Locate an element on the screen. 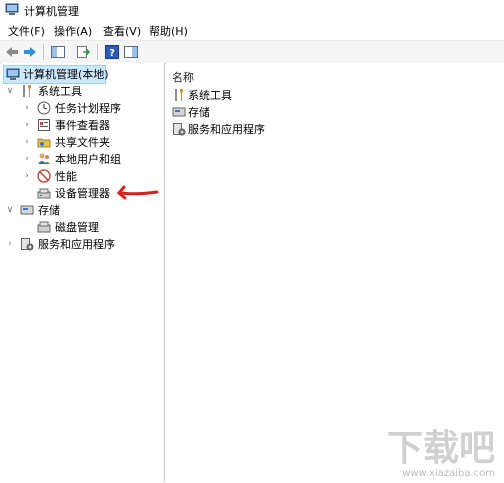  device-manager-icon is located at coordinates (44, 193).